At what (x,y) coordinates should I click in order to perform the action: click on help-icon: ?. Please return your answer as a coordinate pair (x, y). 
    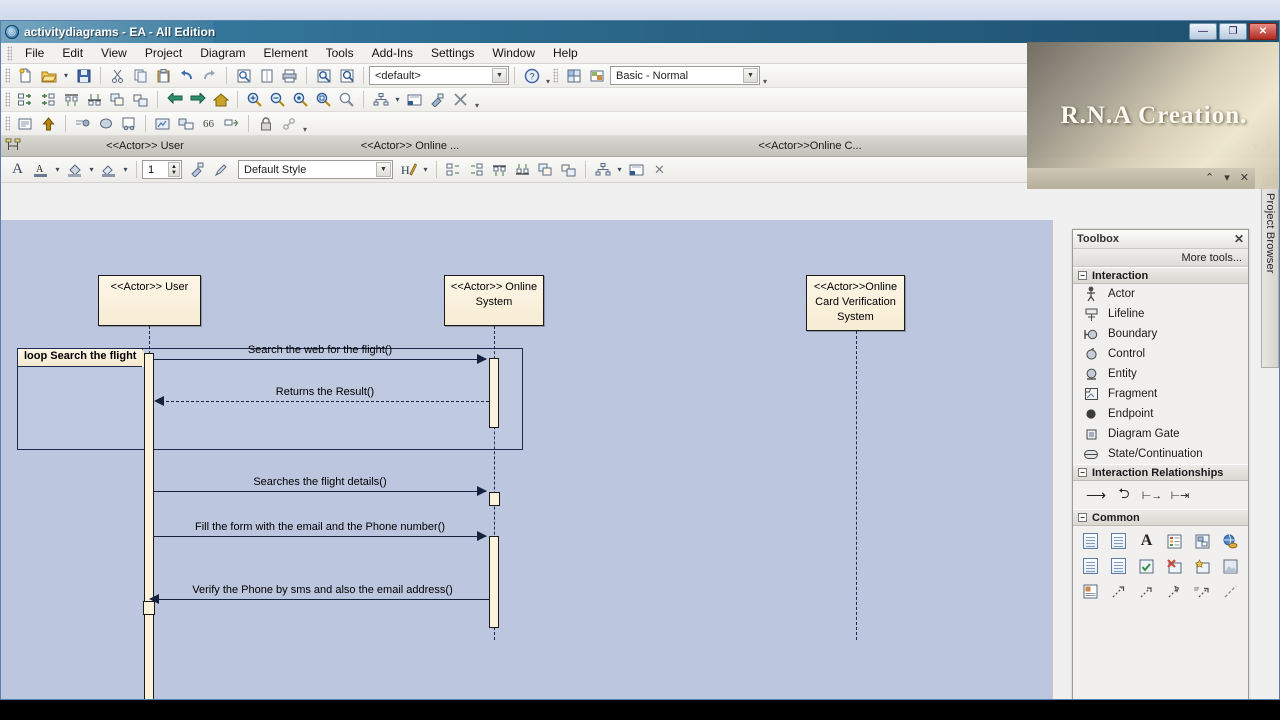
    Looking at the image, I should click on (531, 76).